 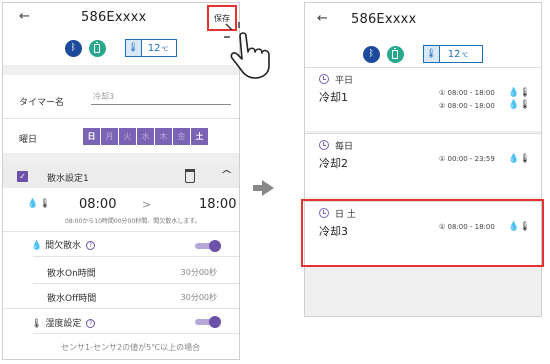 I want to click on app-header: ← 586Exxxx, so click(x=423, y=22).